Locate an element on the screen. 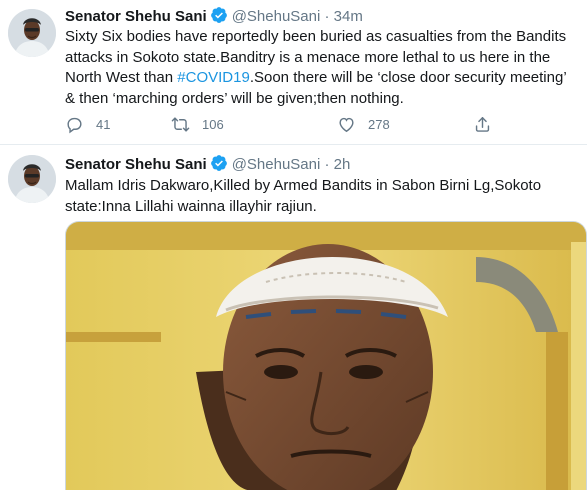 Image resolution: width=587 pixels, height=490 pixels. like-count: 278 is located at coordinates (379, 124).